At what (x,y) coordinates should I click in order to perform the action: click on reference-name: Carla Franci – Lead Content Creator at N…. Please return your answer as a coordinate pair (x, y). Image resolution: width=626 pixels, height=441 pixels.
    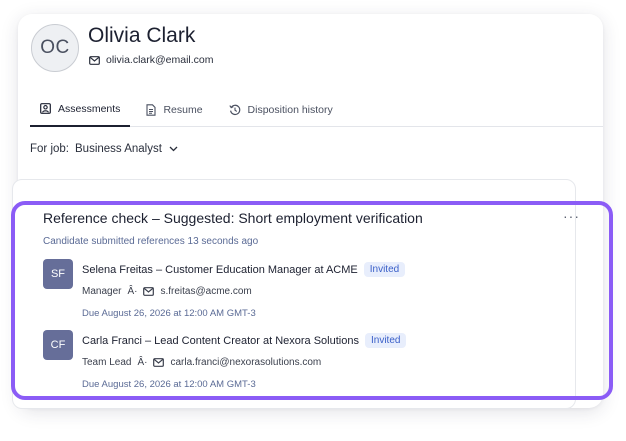
    Looking at the image, I should click on (220, 341).